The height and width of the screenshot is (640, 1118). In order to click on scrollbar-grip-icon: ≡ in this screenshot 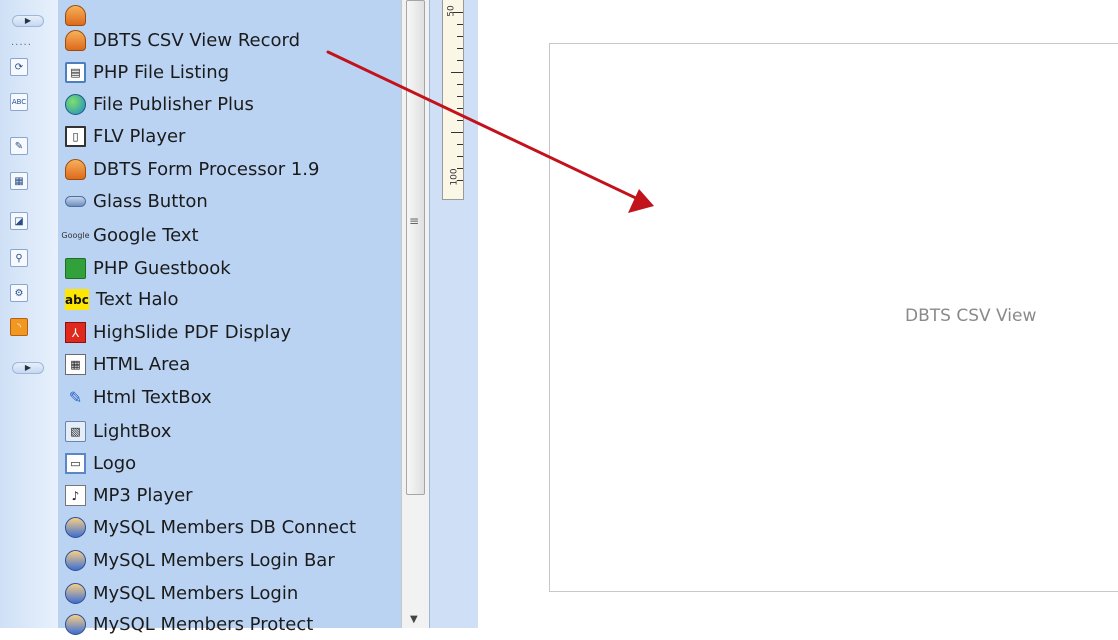, I will do `click(414, 221)`.